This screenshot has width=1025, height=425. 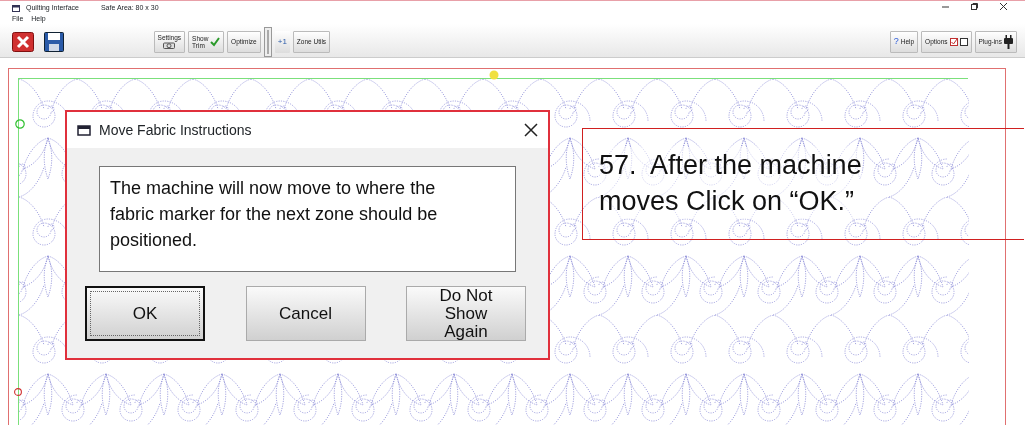 What do you see at coordinates (1008, 41) in the screenshot?
I see `plug-icon` at bounding box center [1008, 41].